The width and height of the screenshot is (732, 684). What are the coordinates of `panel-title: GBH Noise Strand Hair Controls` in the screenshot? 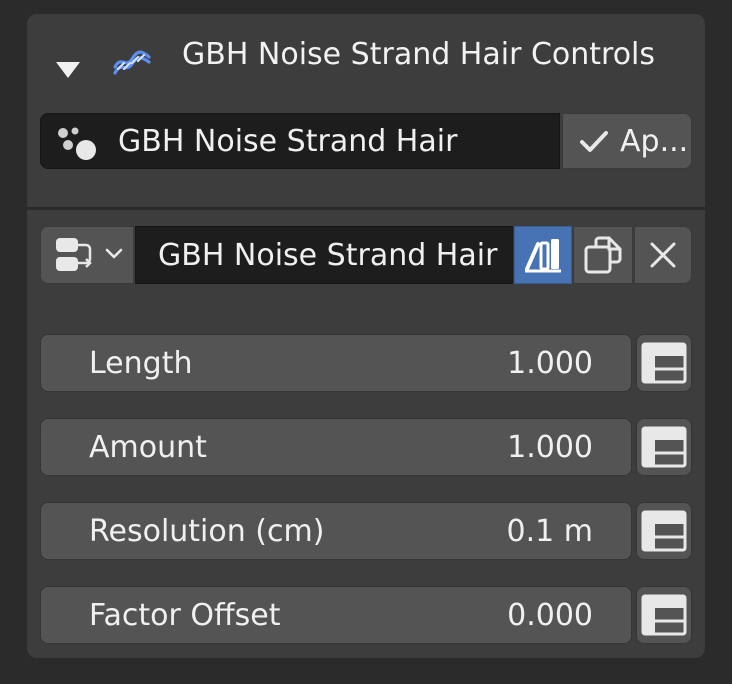 It's located at (419, 54).